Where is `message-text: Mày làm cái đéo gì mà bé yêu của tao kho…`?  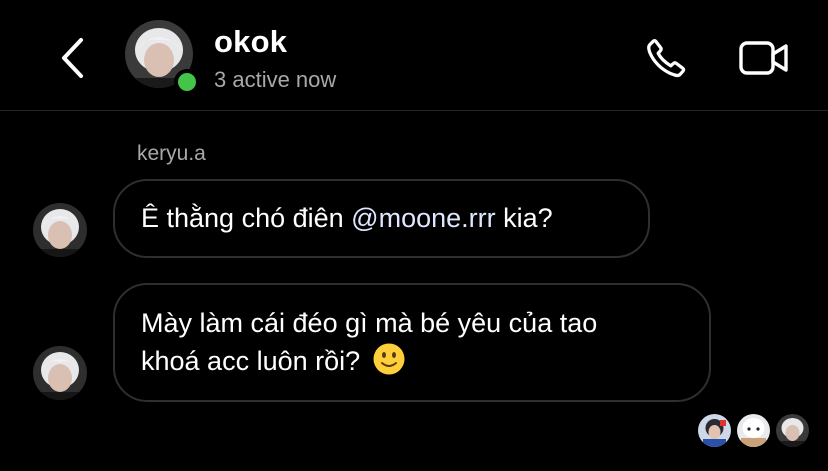
message-text: Mày làm cái đéo gì mà bé yêu của tao kho… is located at coordinates (369, 342).